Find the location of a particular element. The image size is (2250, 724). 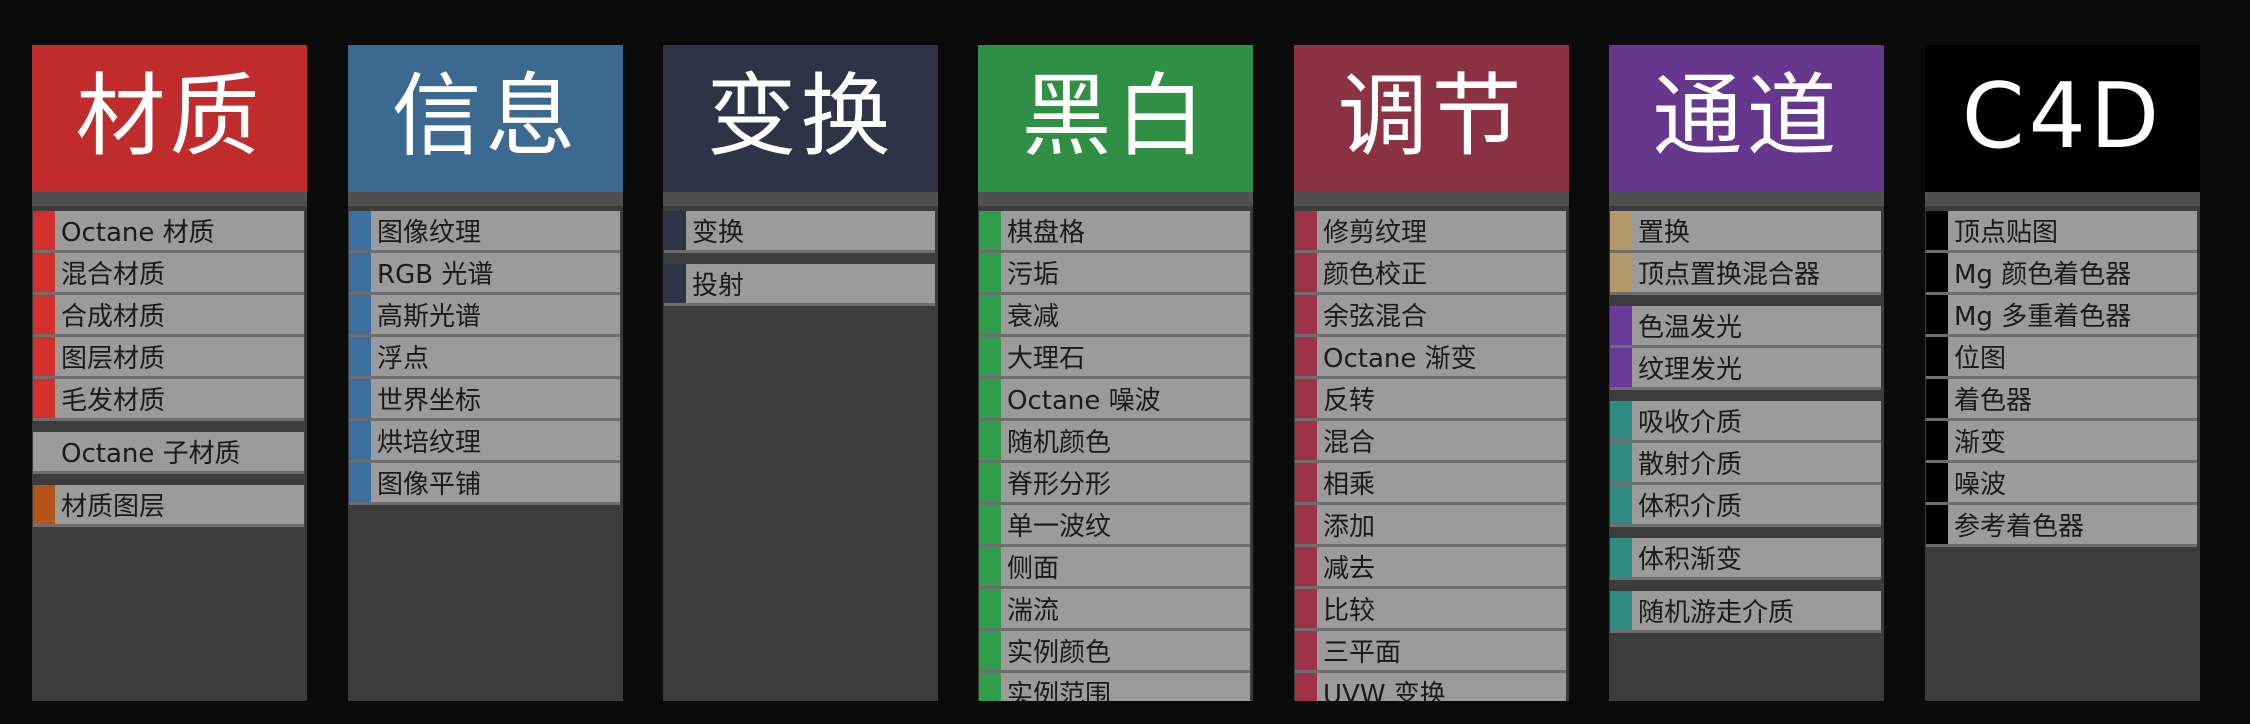

menu-item-material-2-0: 材质图层 is located at coordinates (168, 506).